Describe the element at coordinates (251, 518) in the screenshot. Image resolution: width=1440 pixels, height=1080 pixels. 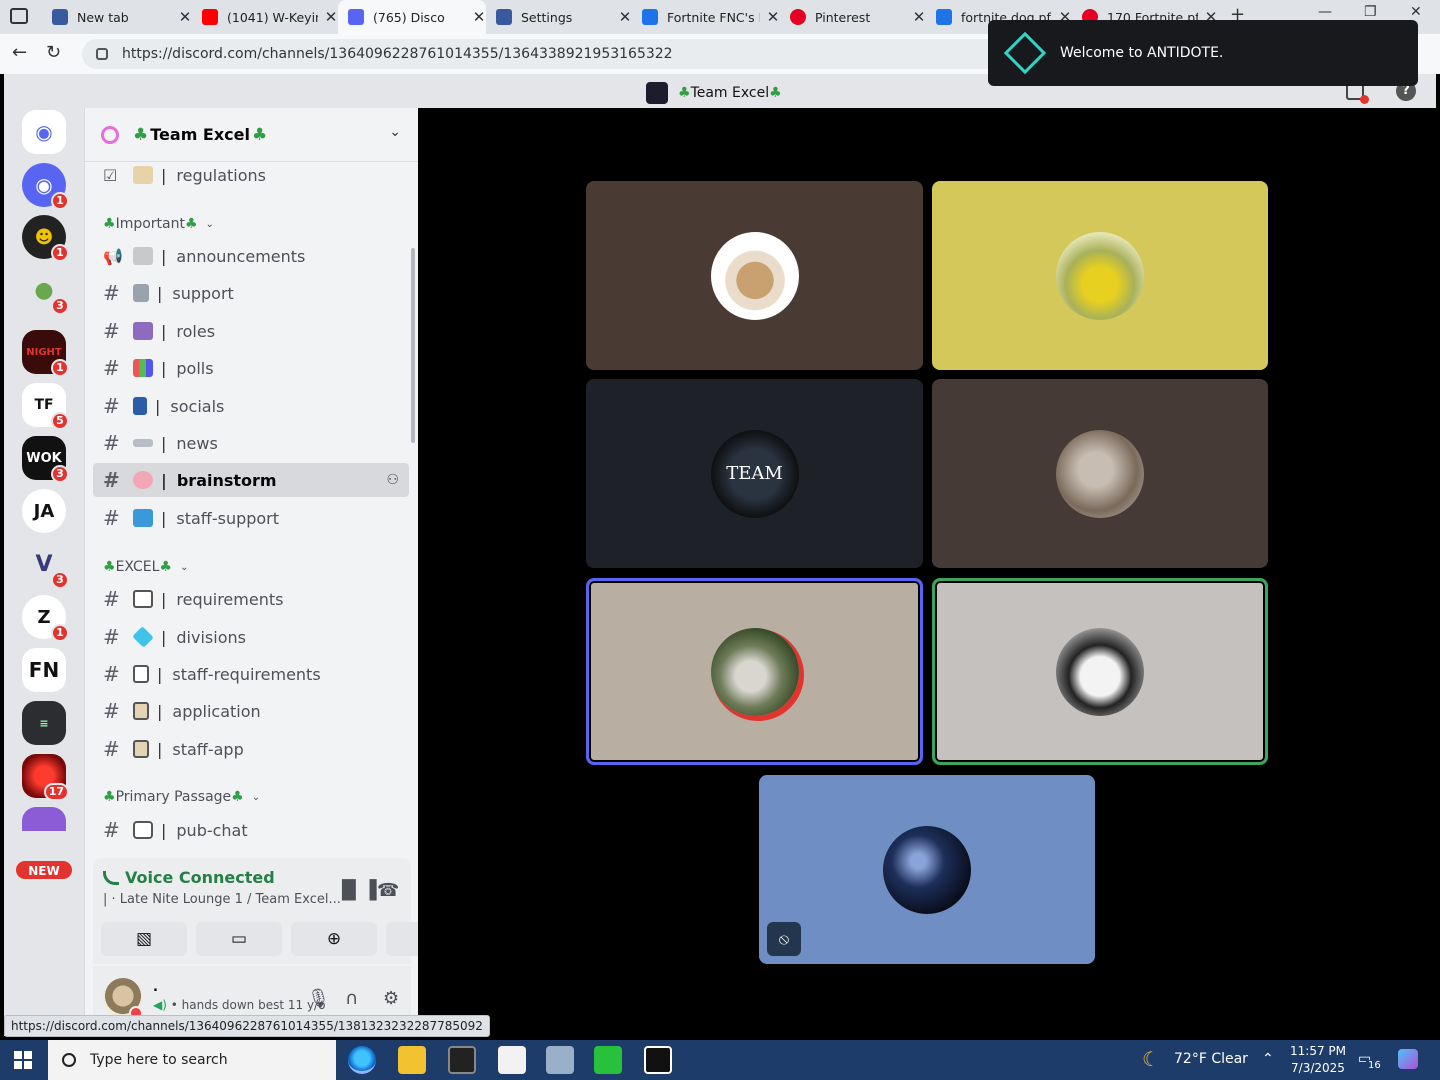
I see `channel-staff-support: # | staff-support` at that location.